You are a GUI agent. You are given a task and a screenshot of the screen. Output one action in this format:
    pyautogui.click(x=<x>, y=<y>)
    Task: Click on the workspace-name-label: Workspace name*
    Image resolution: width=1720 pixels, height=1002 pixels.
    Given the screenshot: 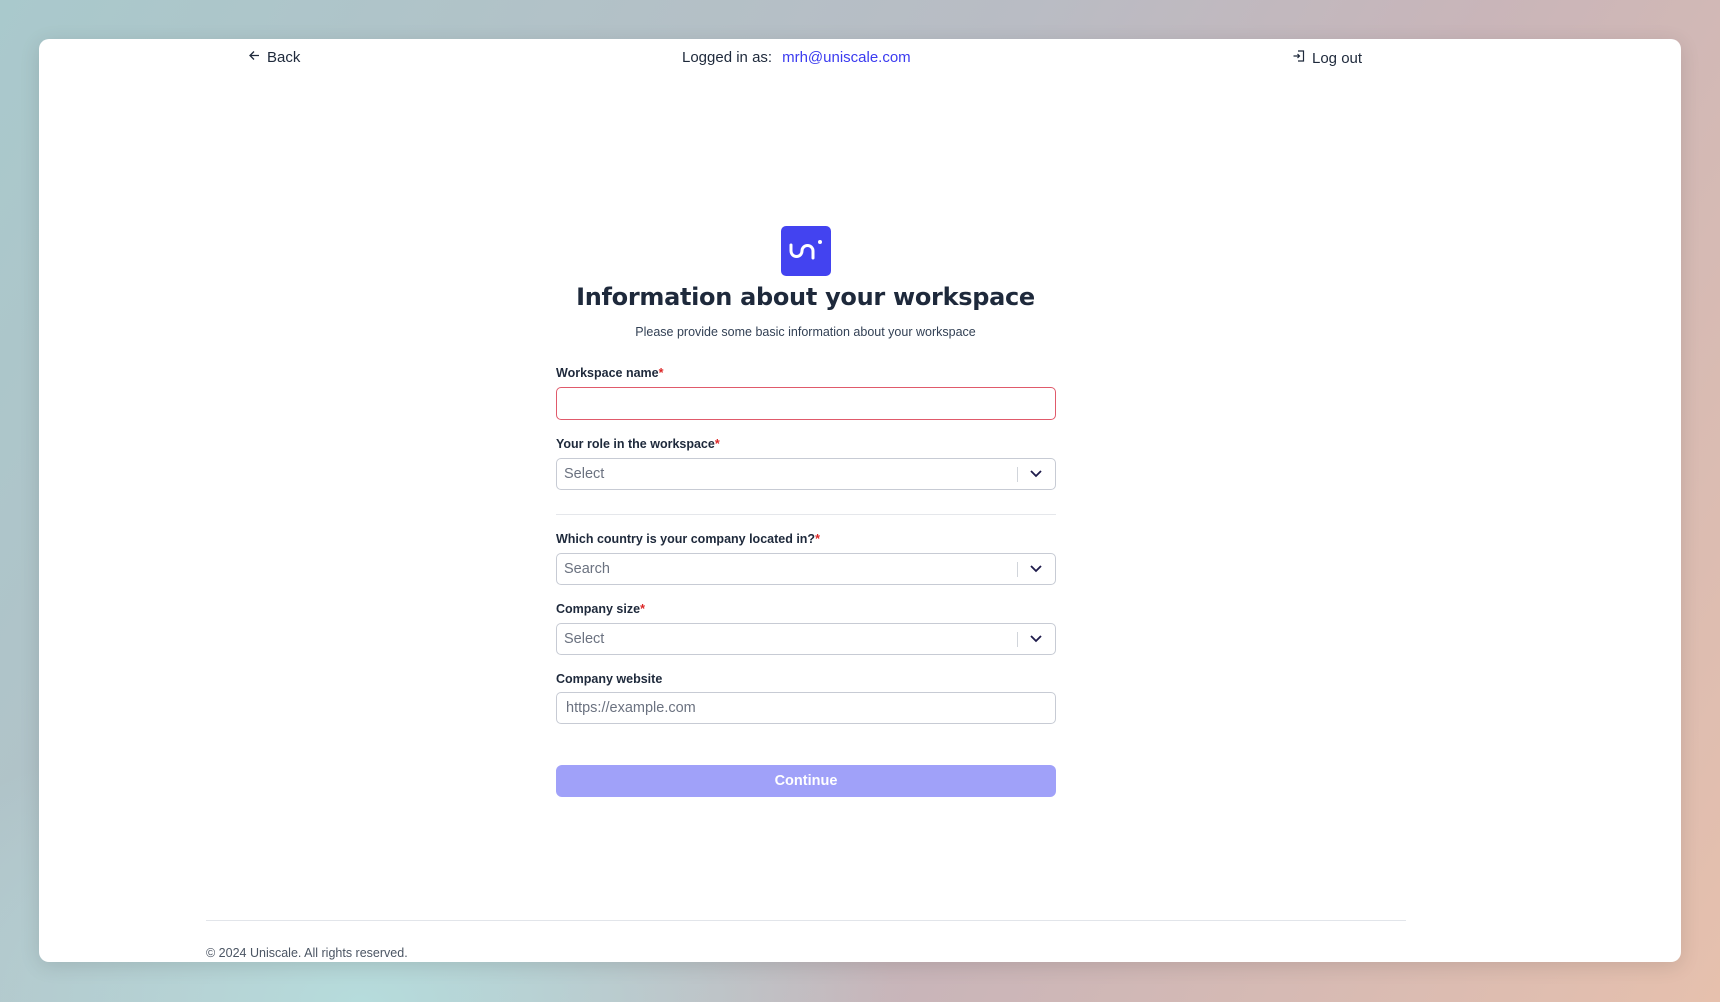 What is the action you would take?
    pyautogui.click(x=610, y=373)
    